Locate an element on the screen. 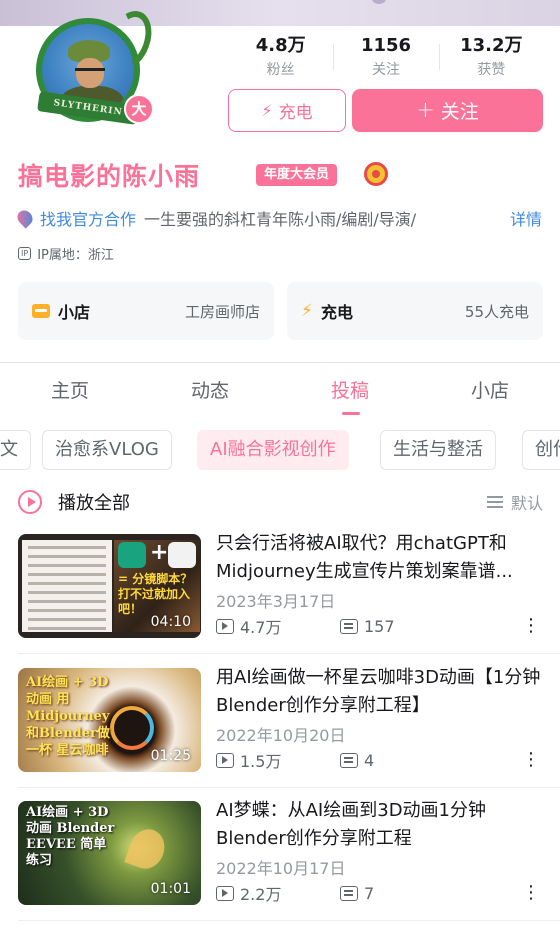 The height and width of the screenshot is (931, 560). stat-value: 13.2万 is located at coordinates (491, 45).